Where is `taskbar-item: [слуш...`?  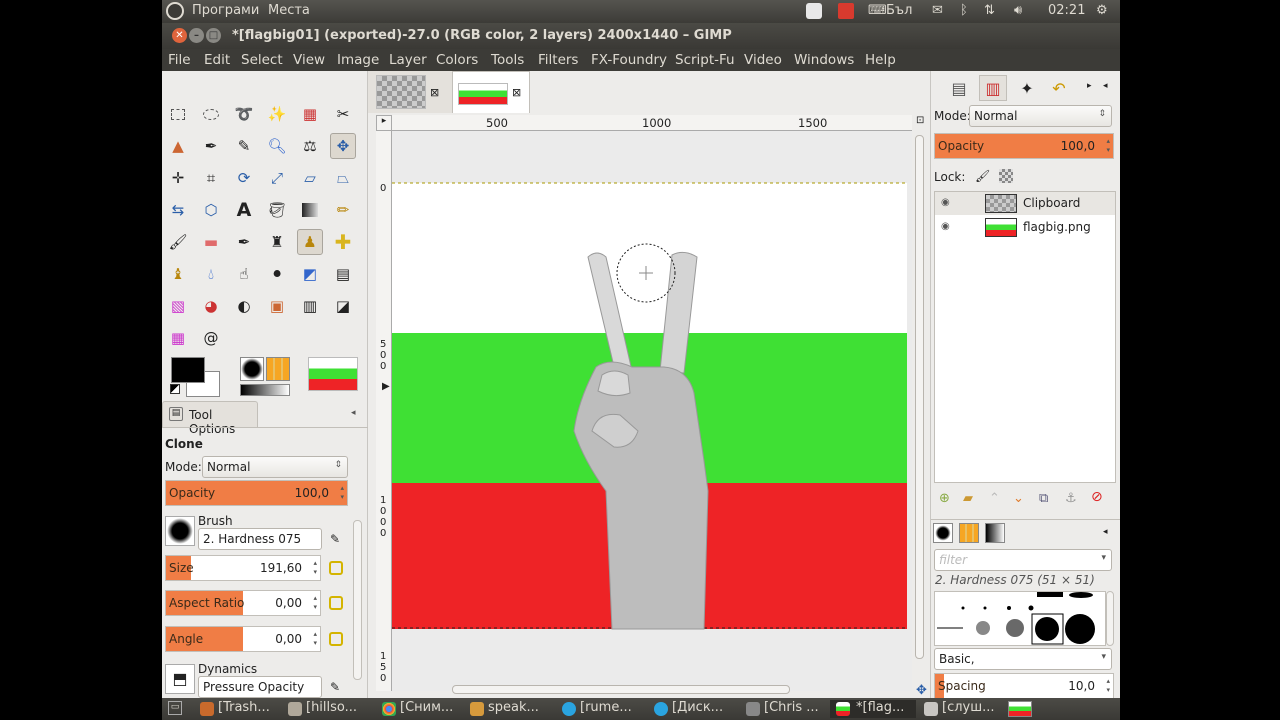 taskbar-item: [слуш... is located at coordinates (958, 709).